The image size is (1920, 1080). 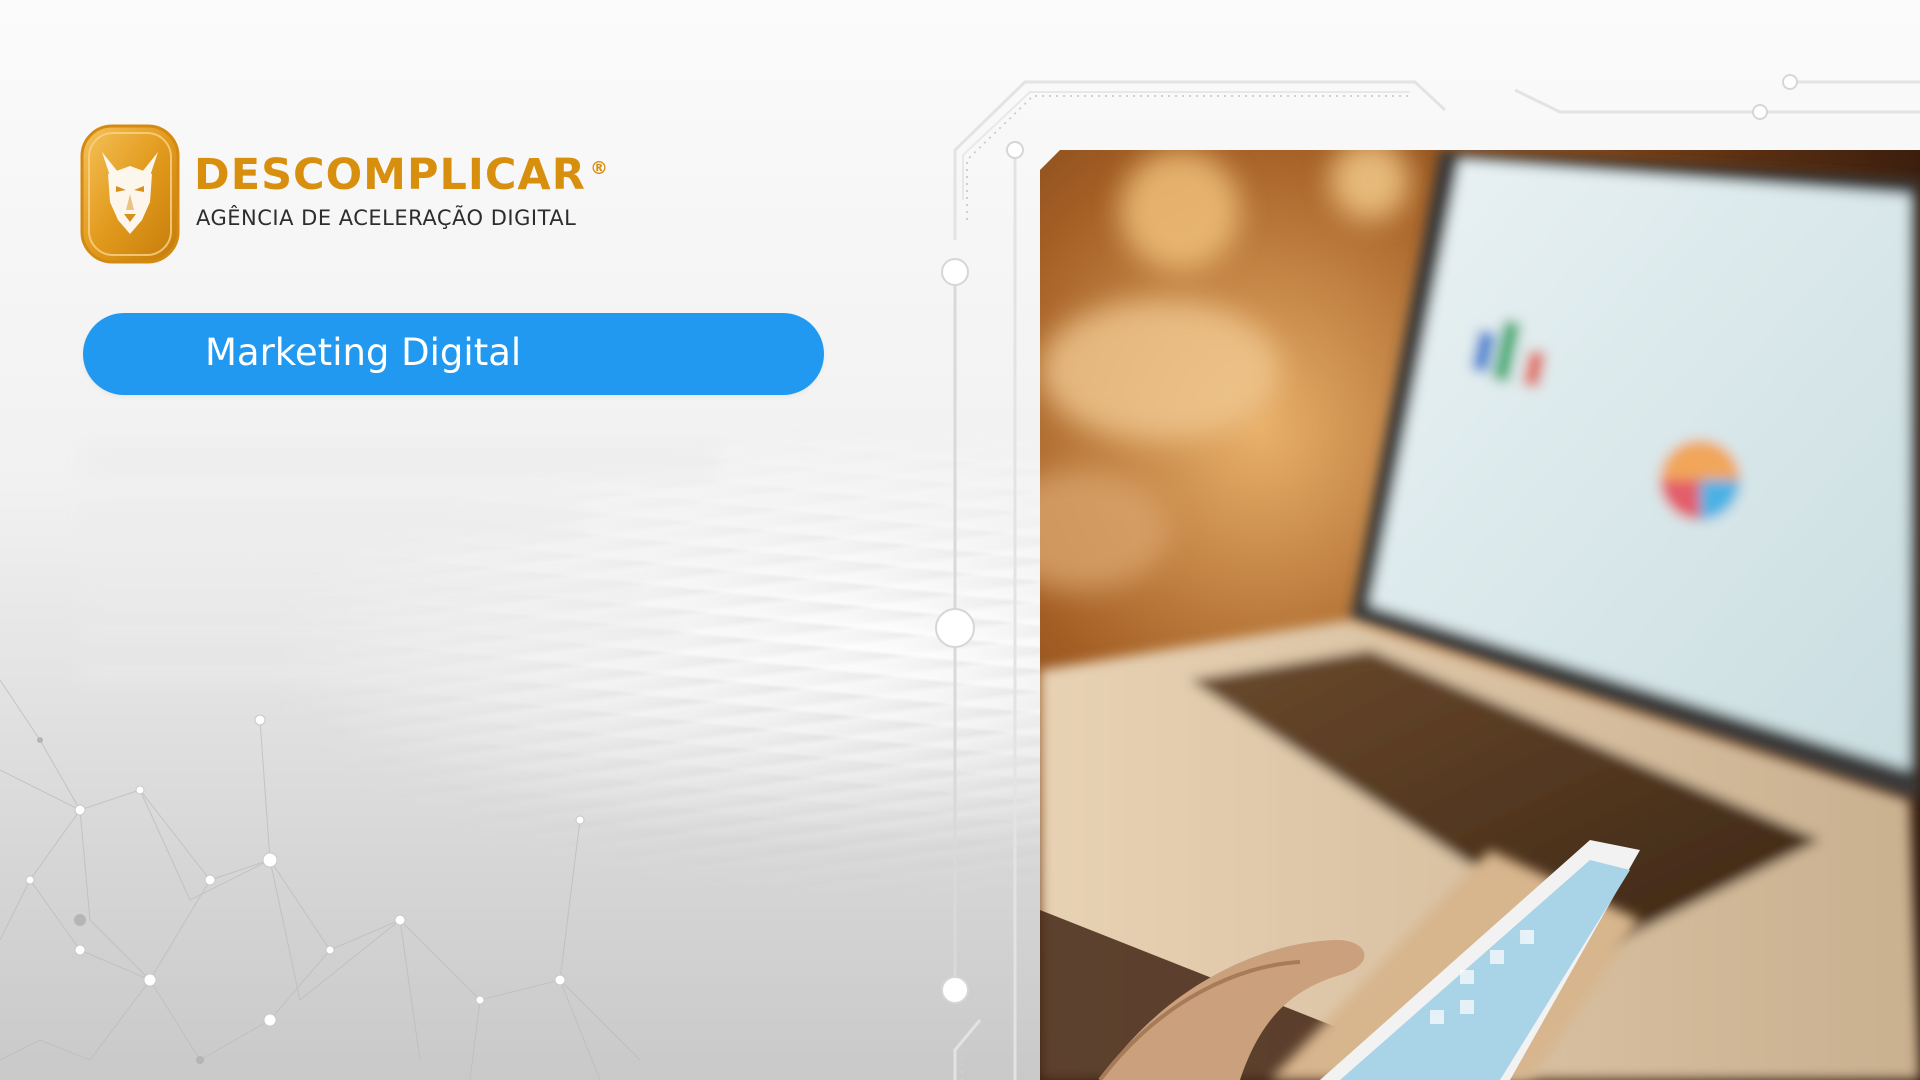 I want to click on blurred-content, so click(x=420, y=590).